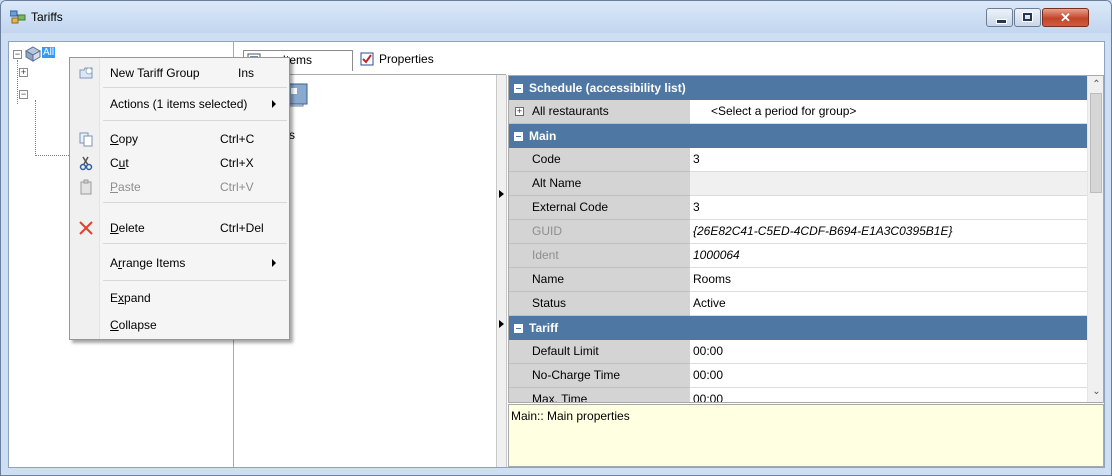 This screenshot has height=476, width=1112. What do you see at coordinates (17, 54) in the screenshot?
I see `tree-collapse-toggle: −` at bounding box center [17, 54].